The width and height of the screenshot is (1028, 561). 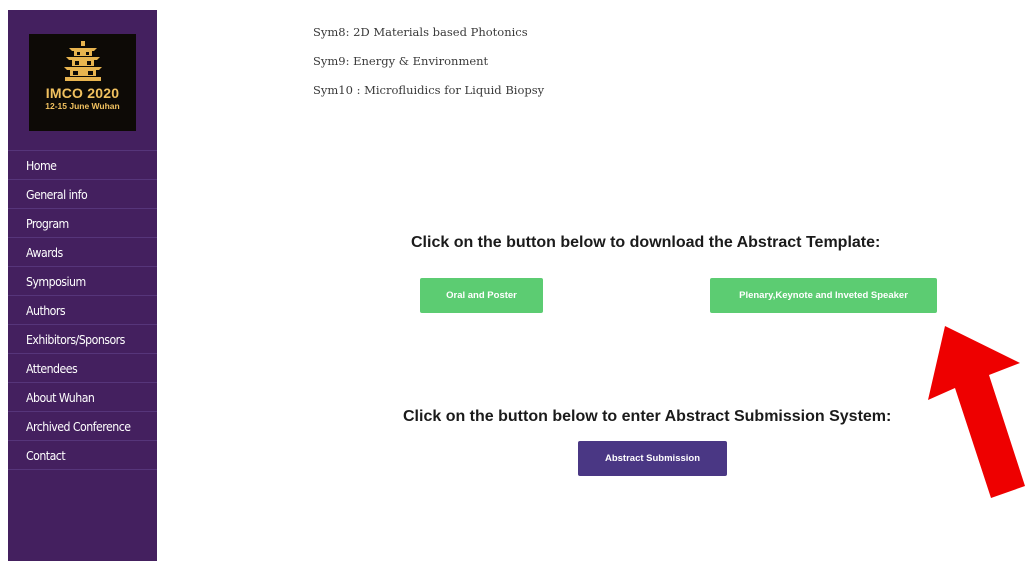 What do you see at coordinates (823, 295) in the screenshot?
I see `plenary-template-button: Plenary,Keynote and Inveted Speaker` at bounding box center [823, 295].